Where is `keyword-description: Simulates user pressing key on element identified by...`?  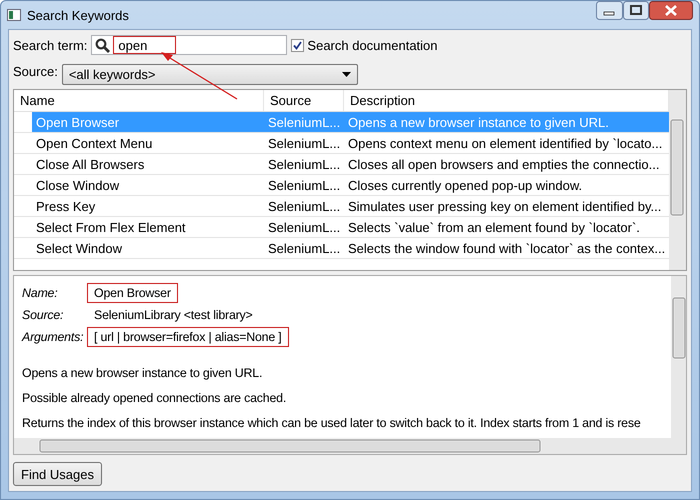 keyword-description: Simulates user pressing key on element identified by... is located at coordinates (506, 206).